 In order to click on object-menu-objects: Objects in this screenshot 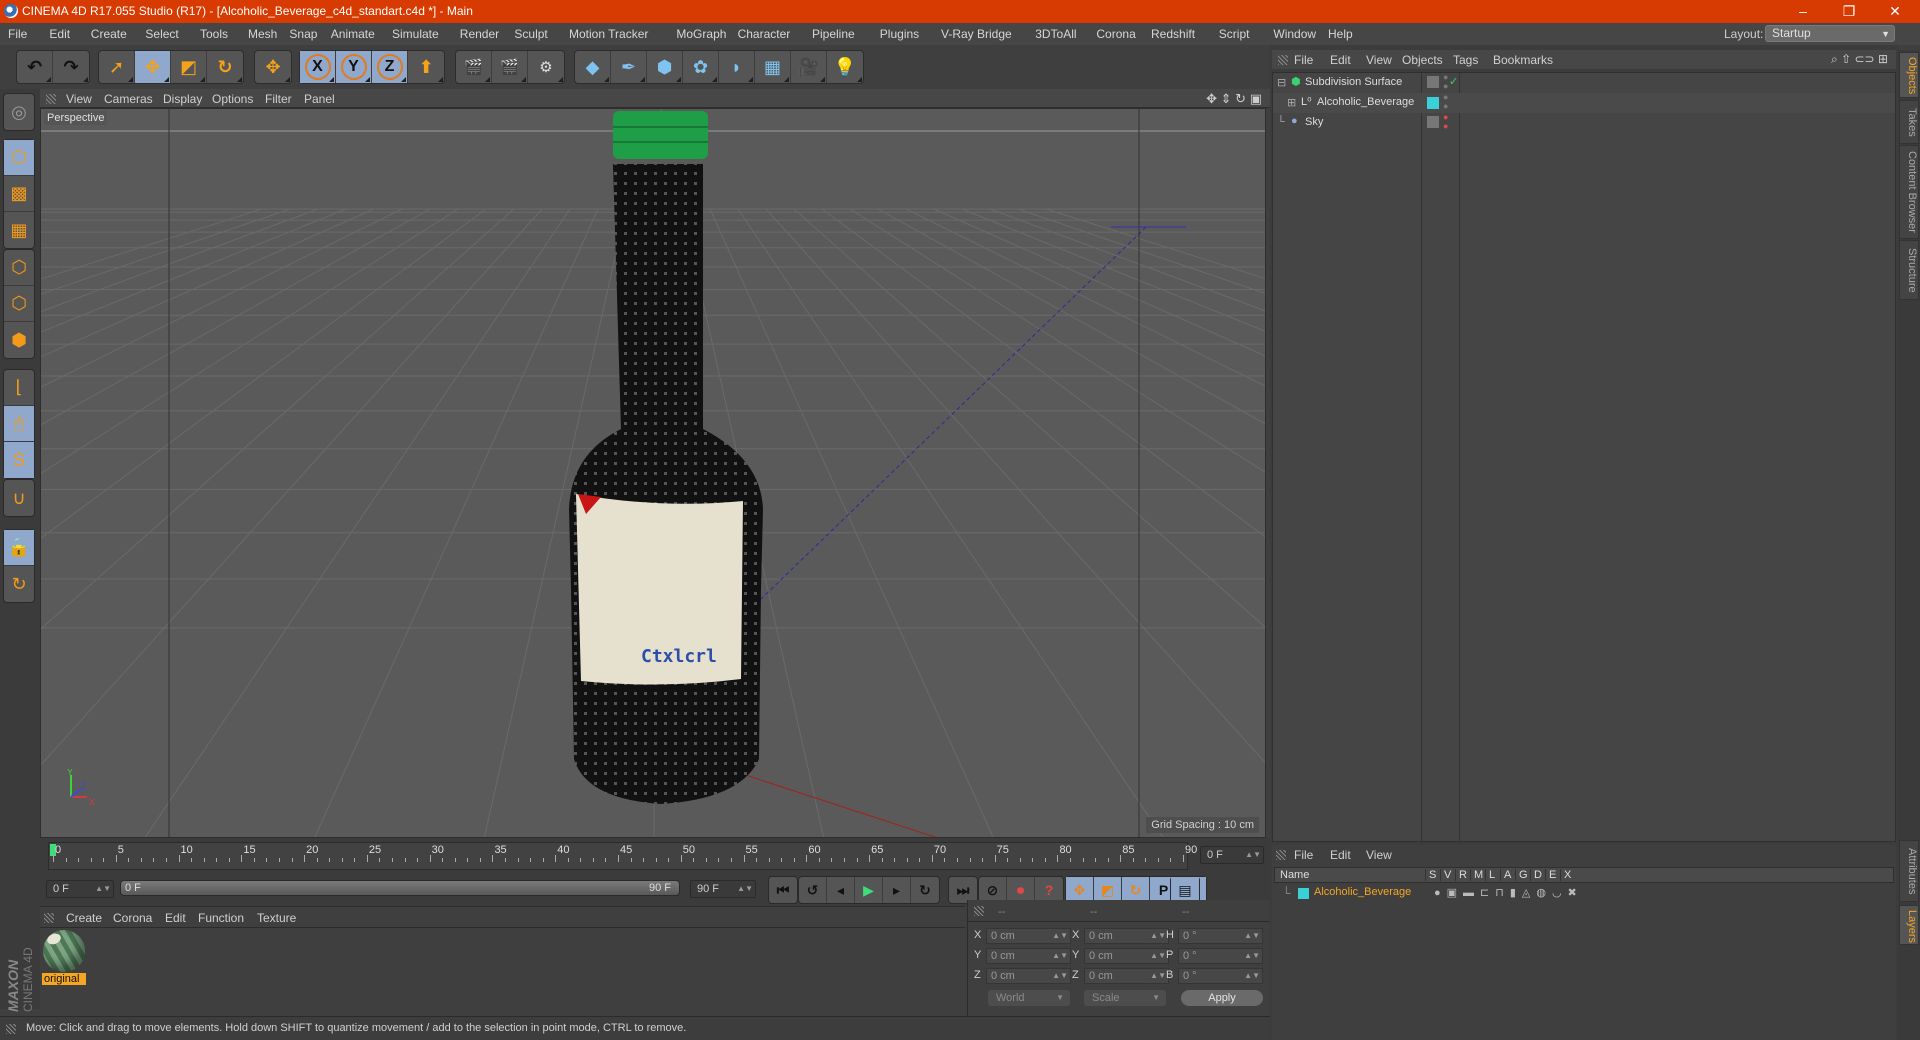, I will do `click(1422, 60)`.